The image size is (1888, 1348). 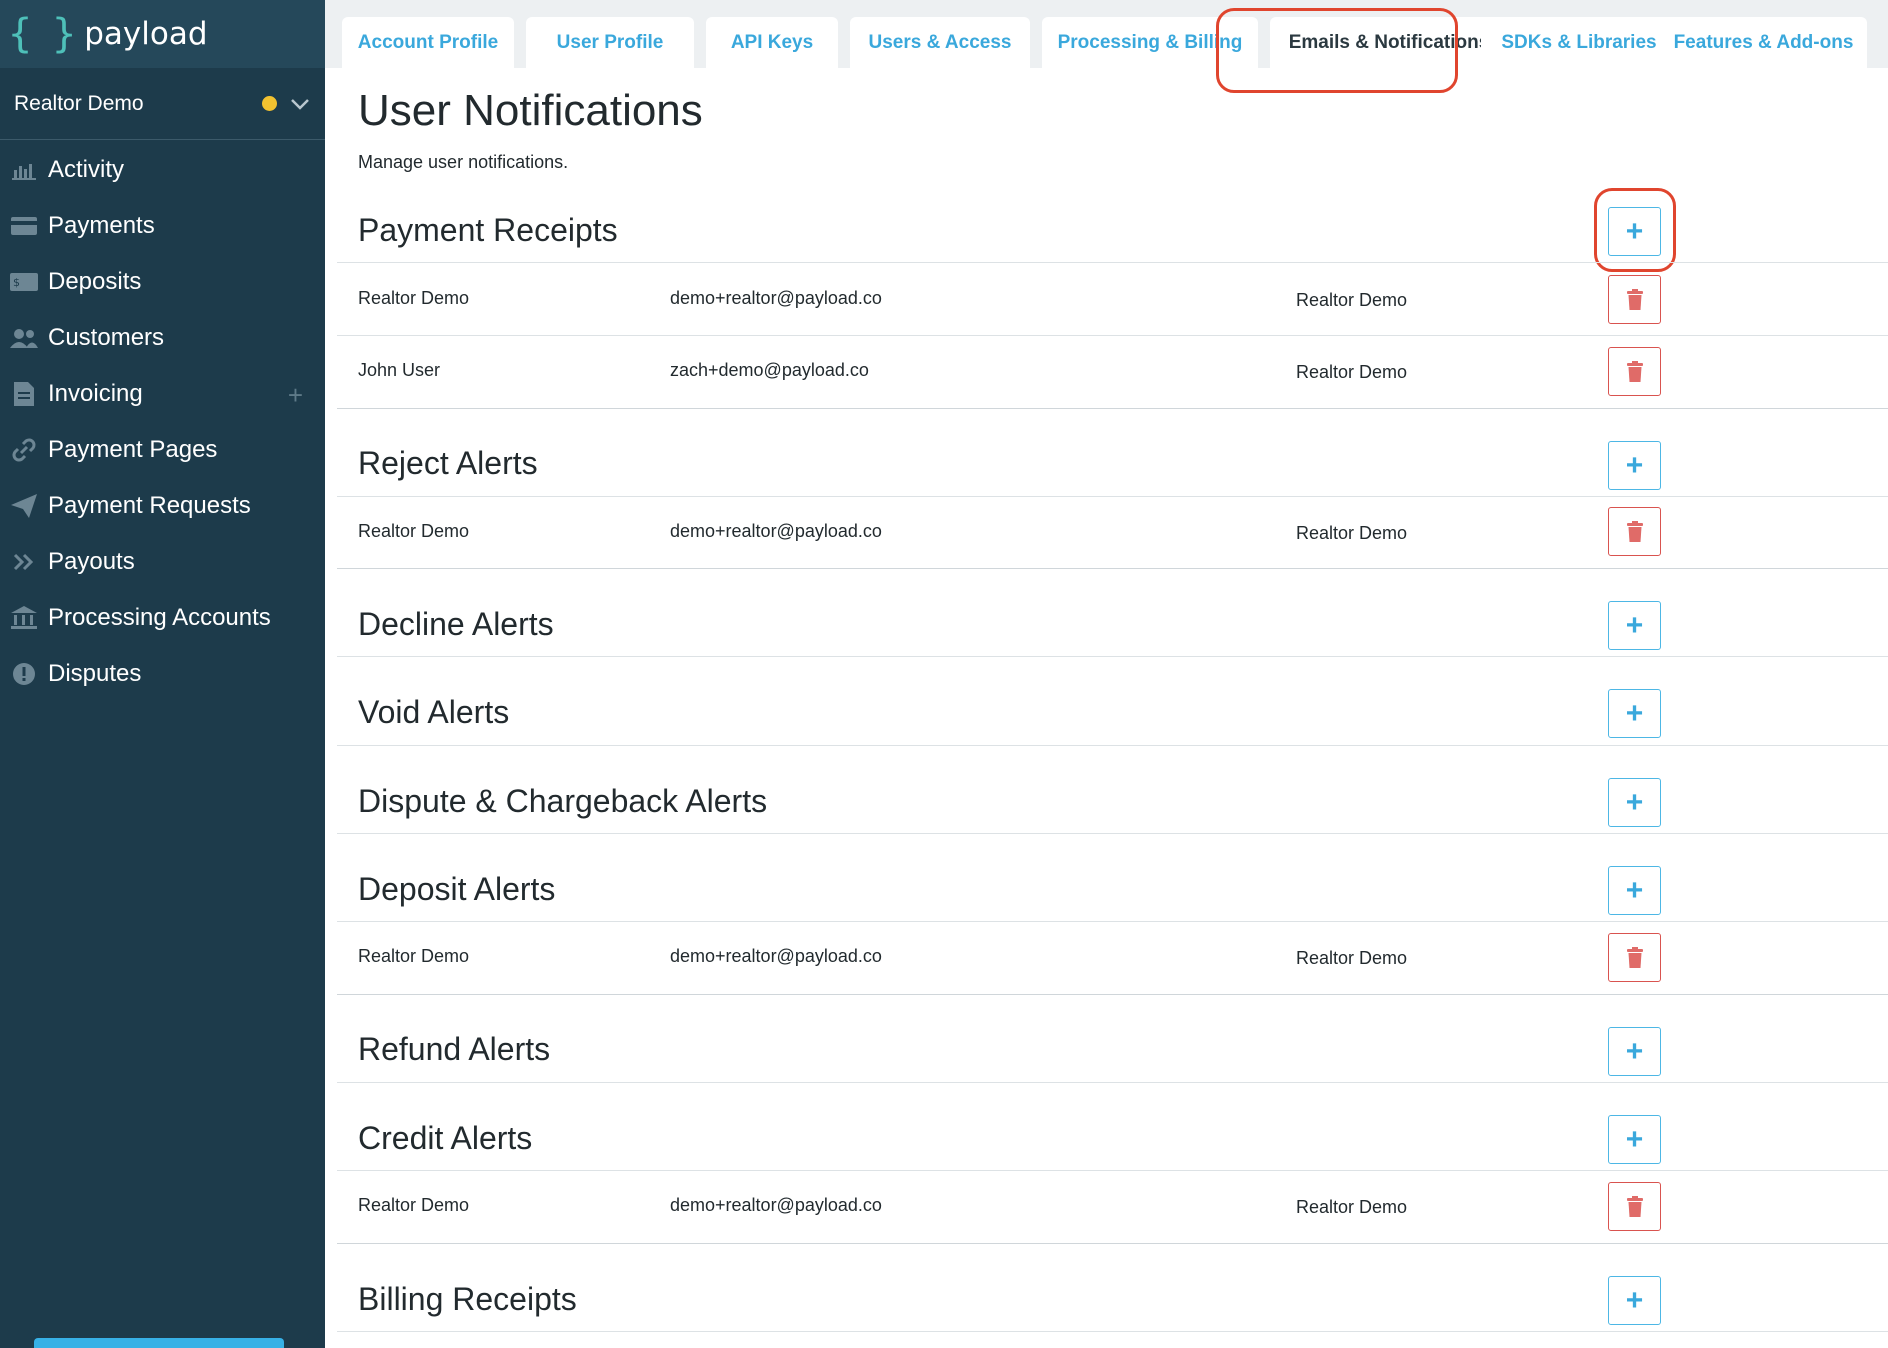 I want to click on add-invoice-icon: +, so click(x=295, y=395).